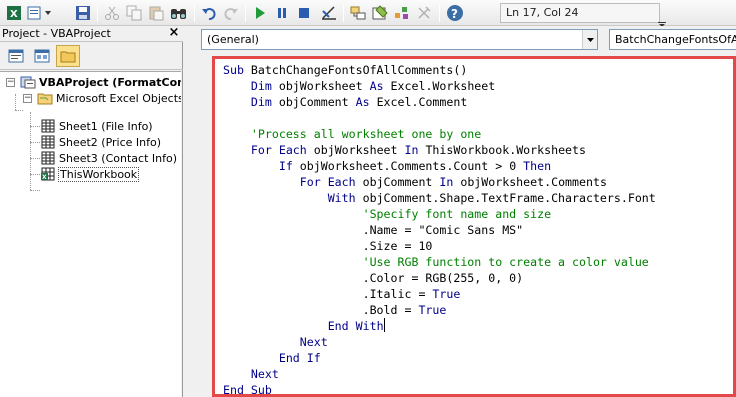 Image resolution: width=736 pixels, height=397 pixels. Describe the element at coordinates (233, 39) in the screenshot. I see `object-dropdown-value: (General)` at that location.